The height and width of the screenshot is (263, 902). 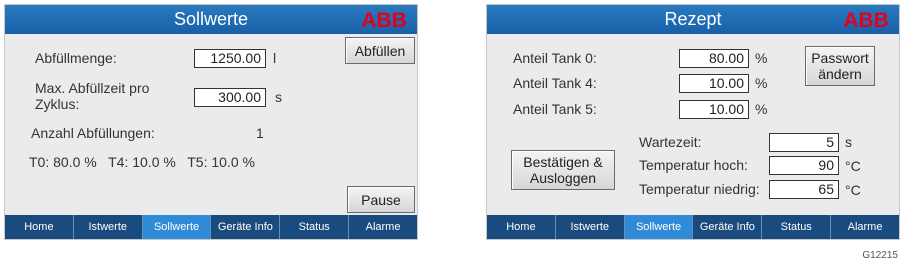 What do you see at coordinates (840, 66) in the screenshot?
I see `change-password-button: Passwort ändern` at bounding box center [840, 66].